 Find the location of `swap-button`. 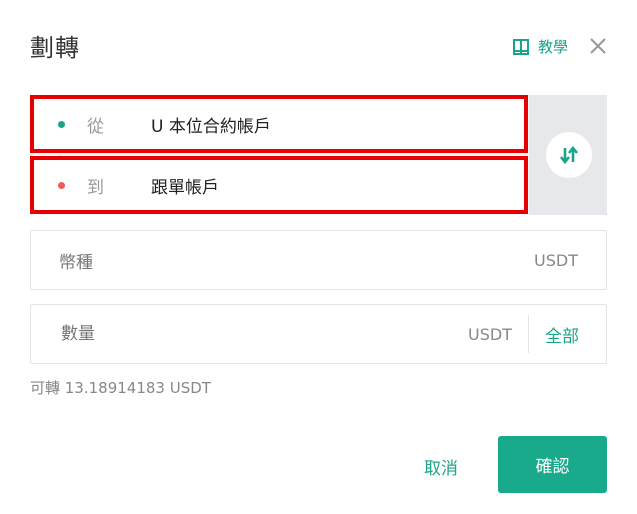

swap-button is located at coordinates (569, 155).